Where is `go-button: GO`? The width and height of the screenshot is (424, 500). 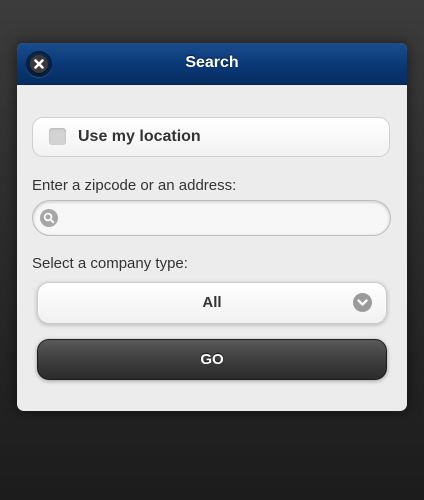
go-button: GO is located at coordinates (212, 359).